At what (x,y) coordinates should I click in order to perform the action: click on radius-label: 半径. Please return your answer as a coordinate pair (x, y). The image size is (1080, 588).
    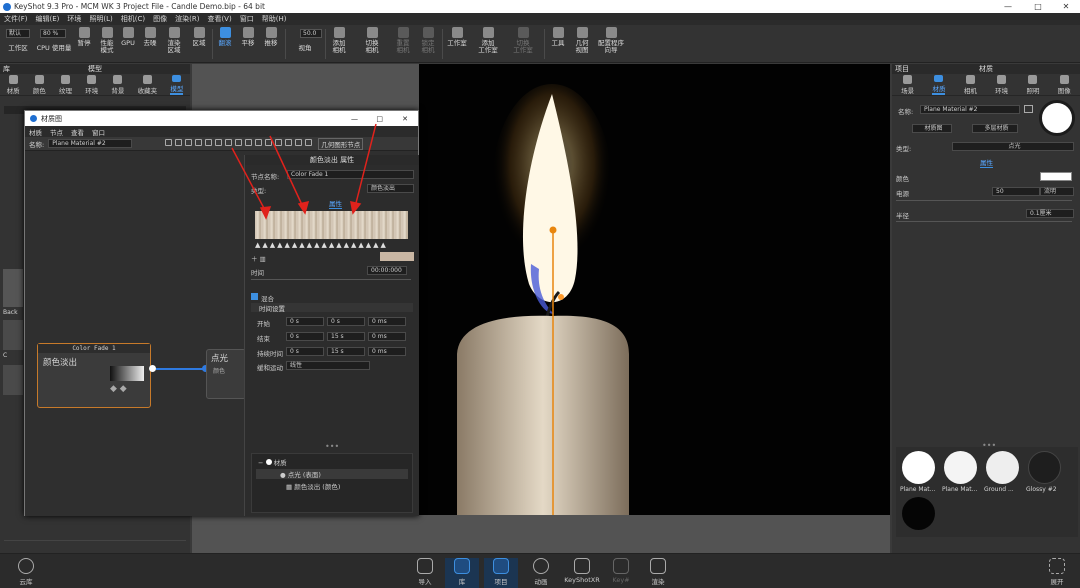
    Looking at the image, I should click on (902, 216).